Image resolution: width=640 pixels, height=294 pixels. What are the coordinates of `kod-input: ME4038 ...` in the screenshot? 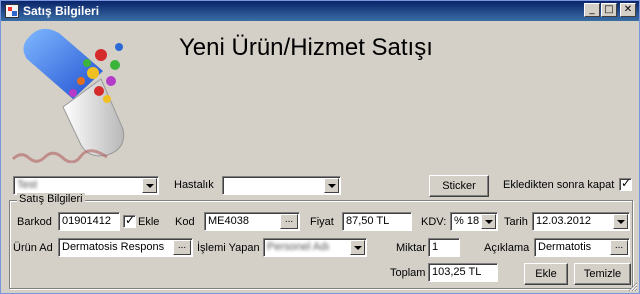 It's located at (252, 221).